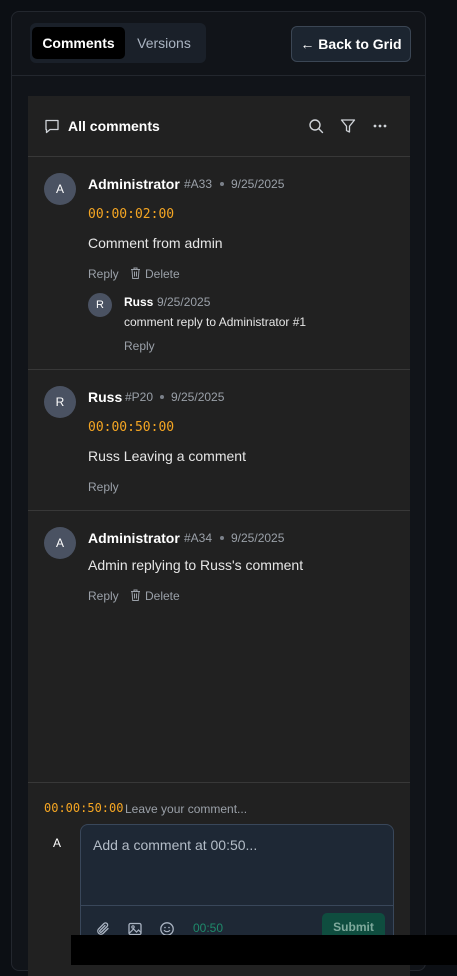  Describe the element at coordinates (78, 43) in the screenshot. I see `tab-comments: Comments` at that location.